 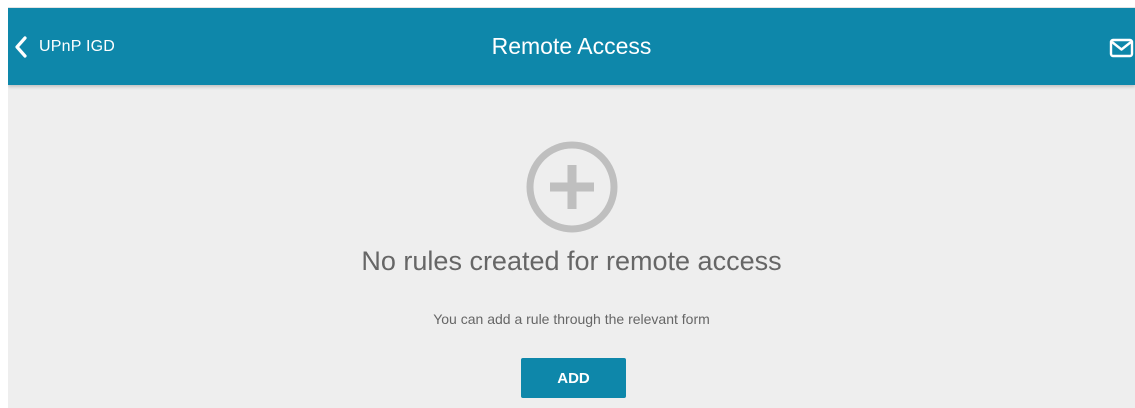 I want to click on mail-icon, so click(x=1122, y=48).